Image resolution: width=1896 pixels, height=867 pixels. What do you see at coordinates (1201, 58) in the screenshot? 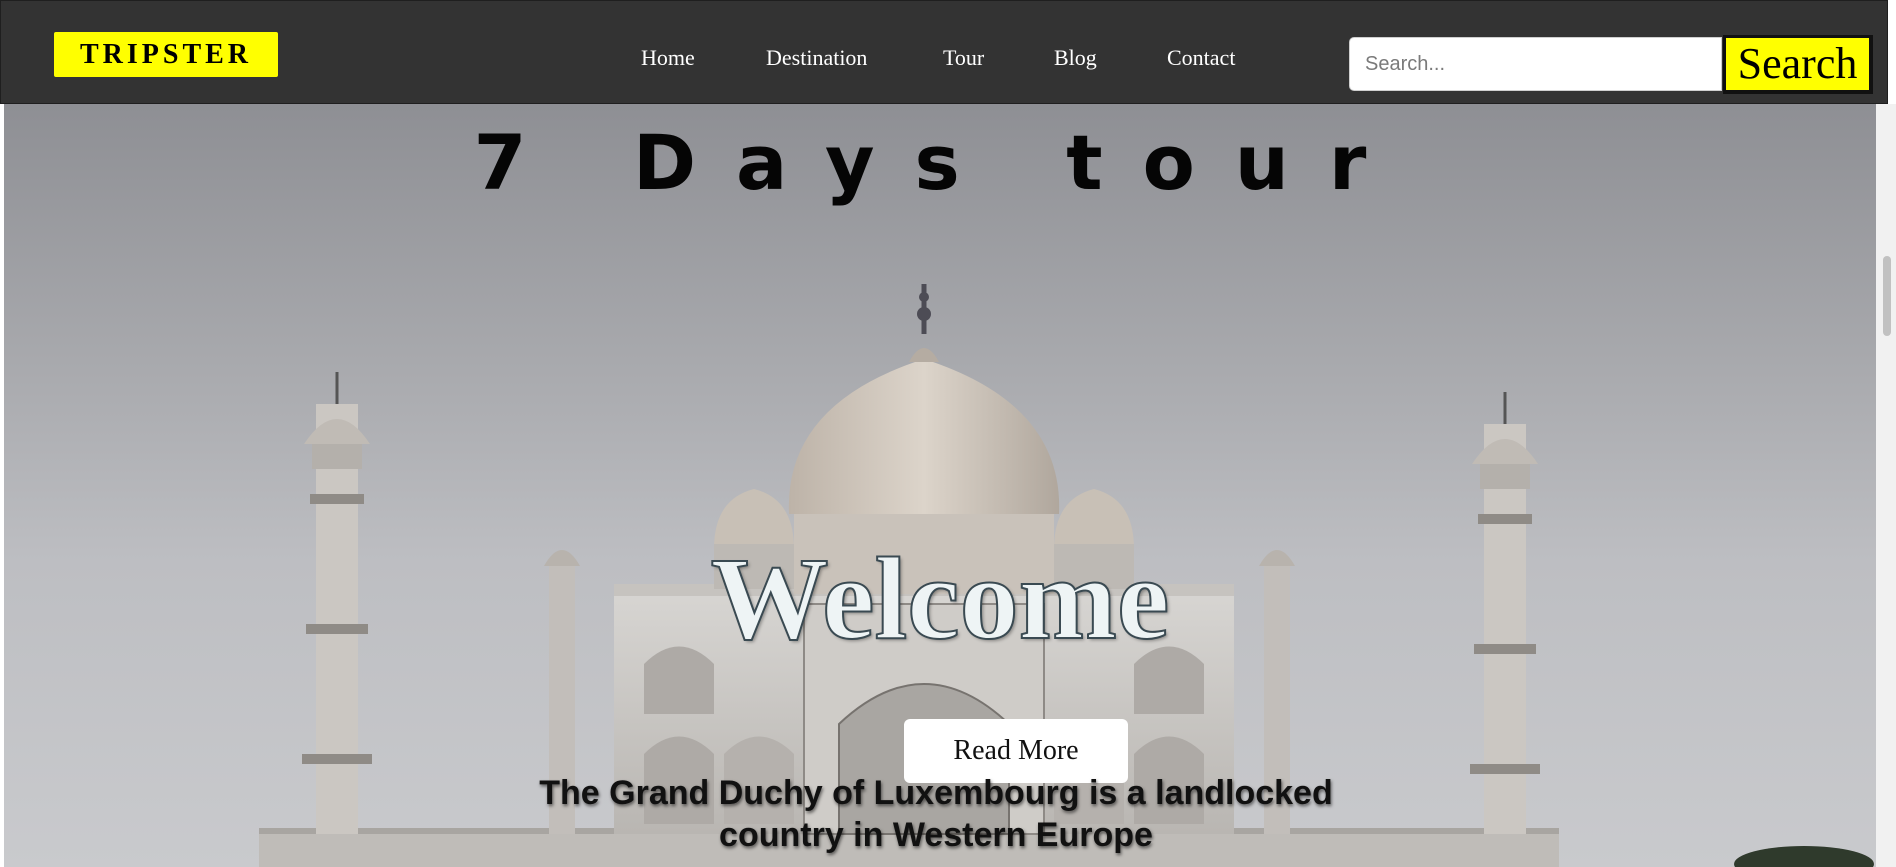
I see `nav-contact: Contact` at bounding box center [1201, 58].